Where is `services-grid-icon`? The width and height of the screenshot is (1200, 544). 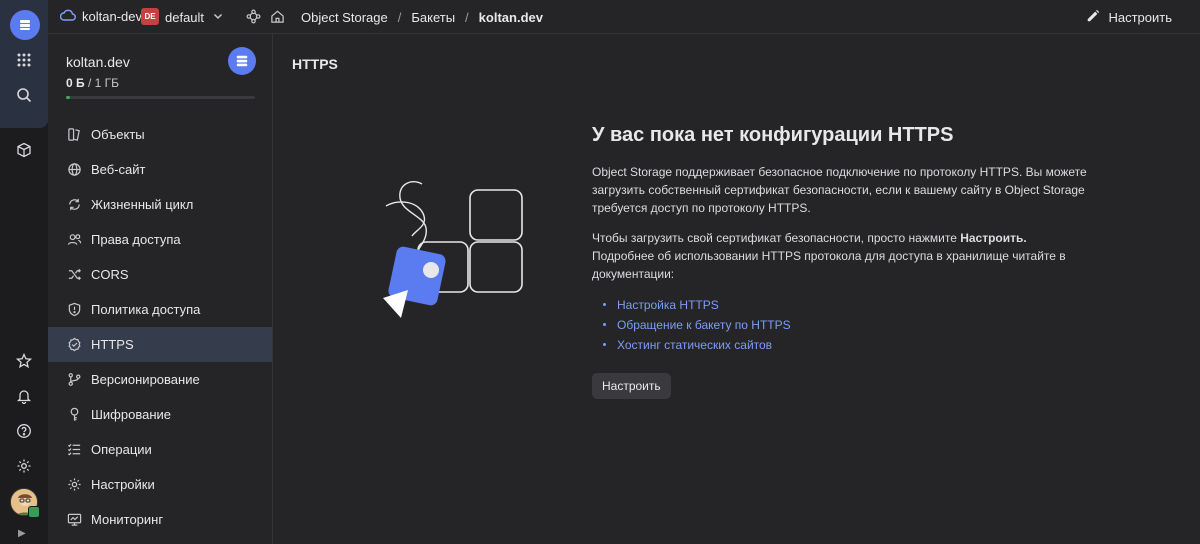
services-grid-icon is located at coordinates (24, 60).